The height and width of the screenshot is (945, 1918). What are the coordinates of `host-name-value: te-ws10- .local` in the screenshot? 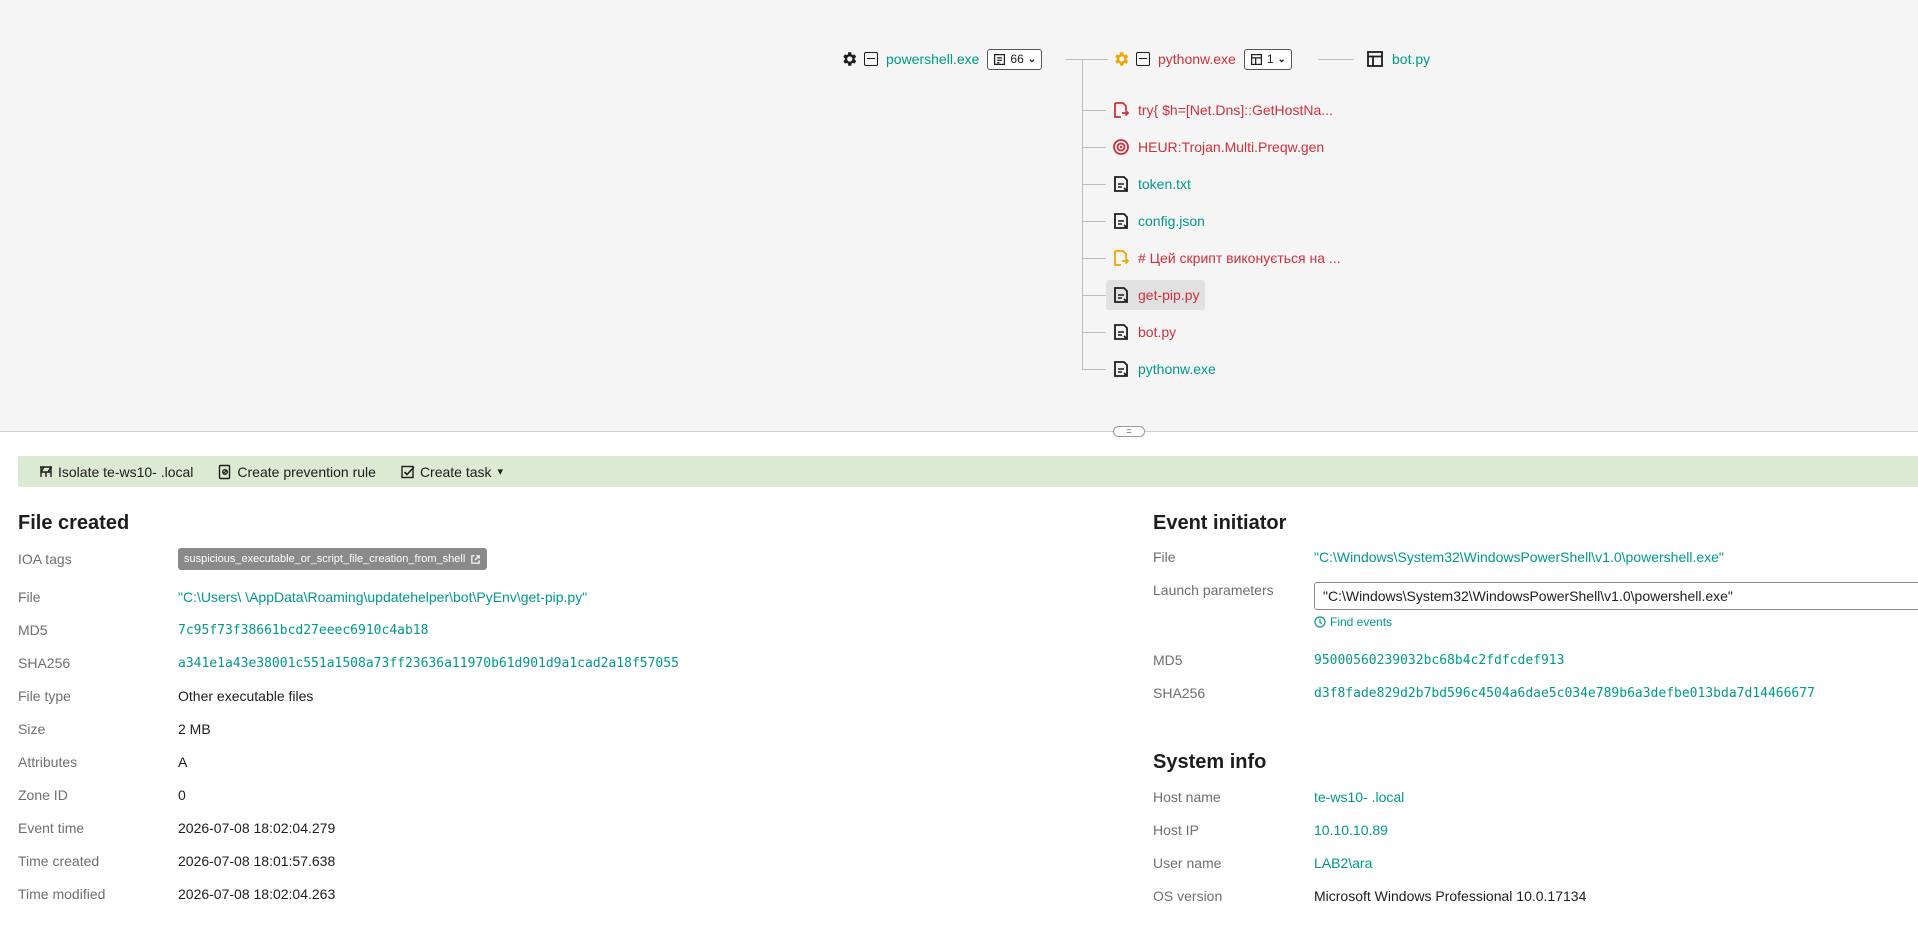 It's located at (1359, 797).